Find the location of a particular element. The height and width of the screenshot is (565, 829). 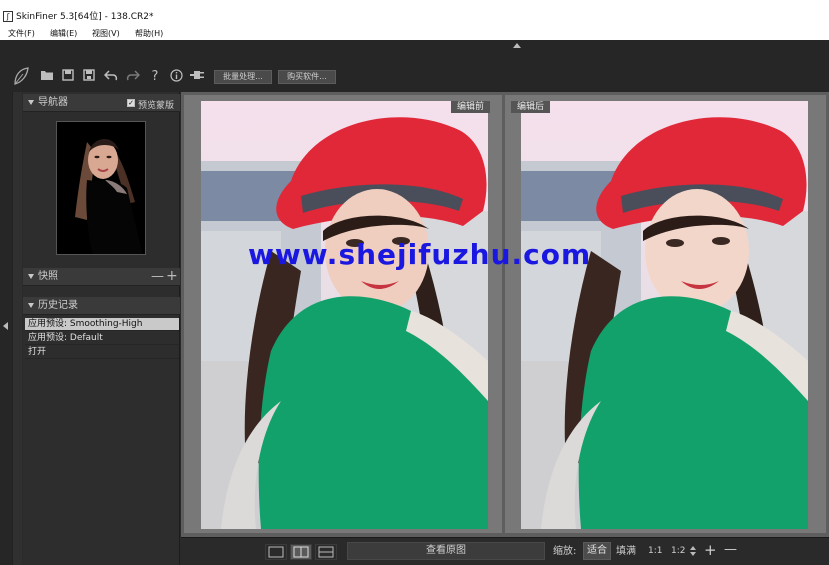

collapse-left-icon is located at coordinates (5, 326).